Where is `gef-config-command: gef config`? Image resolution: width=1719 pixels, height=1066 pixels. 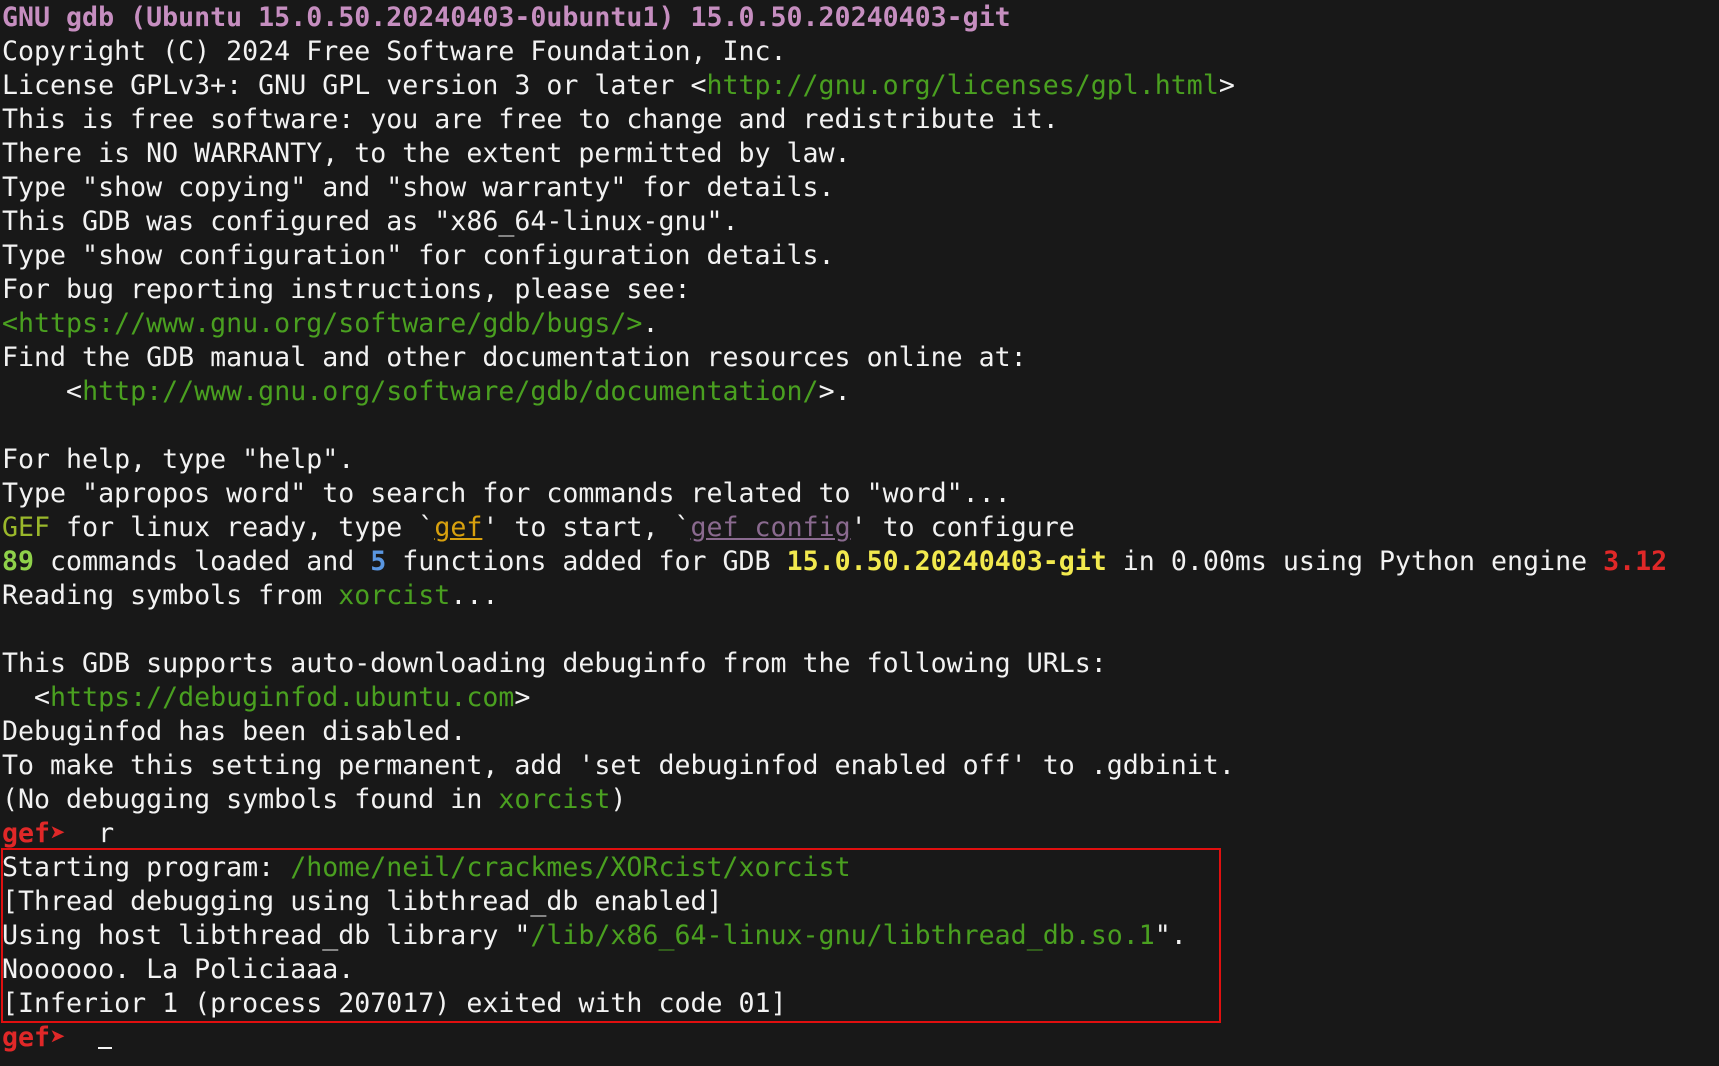
gef-config-command: gef config is located at coordinates (770, 527).